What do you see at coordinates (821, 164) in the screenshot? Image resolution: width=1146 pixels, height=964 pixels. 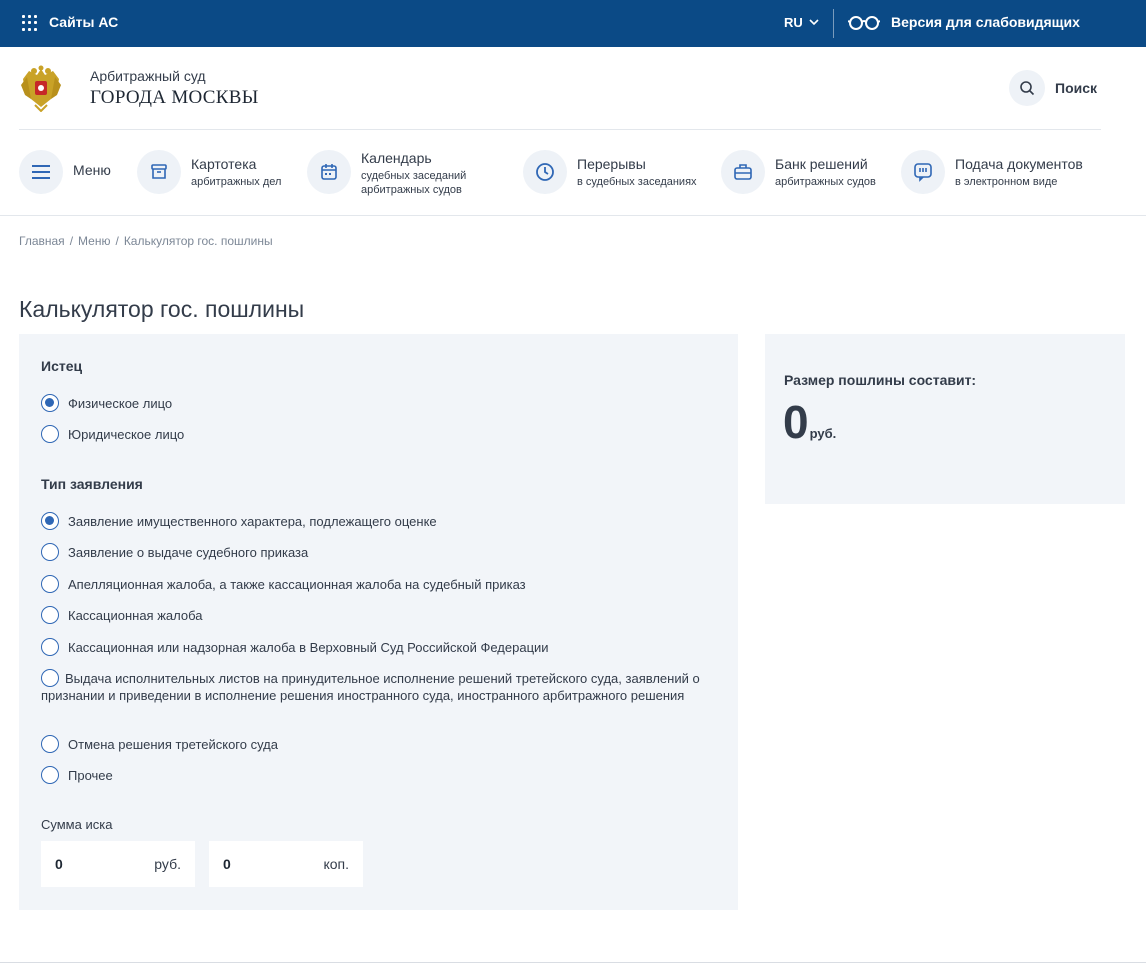 I see `nav-bank-title: Банк решений` at bounding box center [821, 164].